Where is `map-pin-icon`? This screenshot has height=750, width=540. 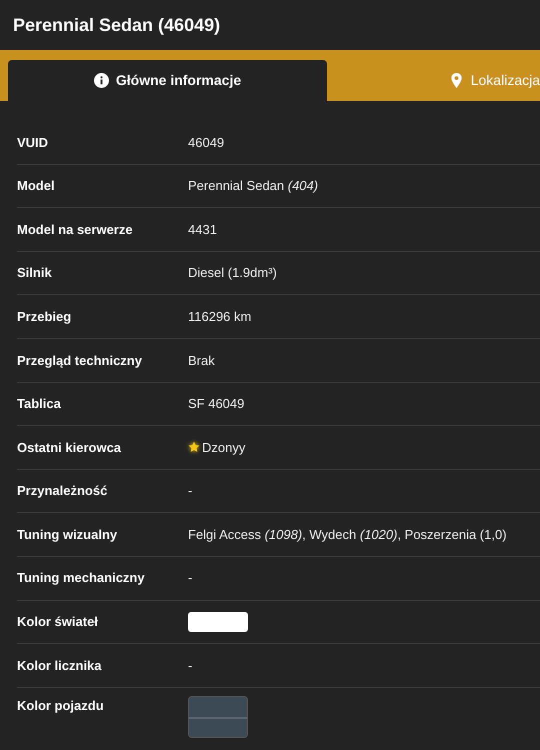
map-pin-icon is located at coordinates (456, 80).